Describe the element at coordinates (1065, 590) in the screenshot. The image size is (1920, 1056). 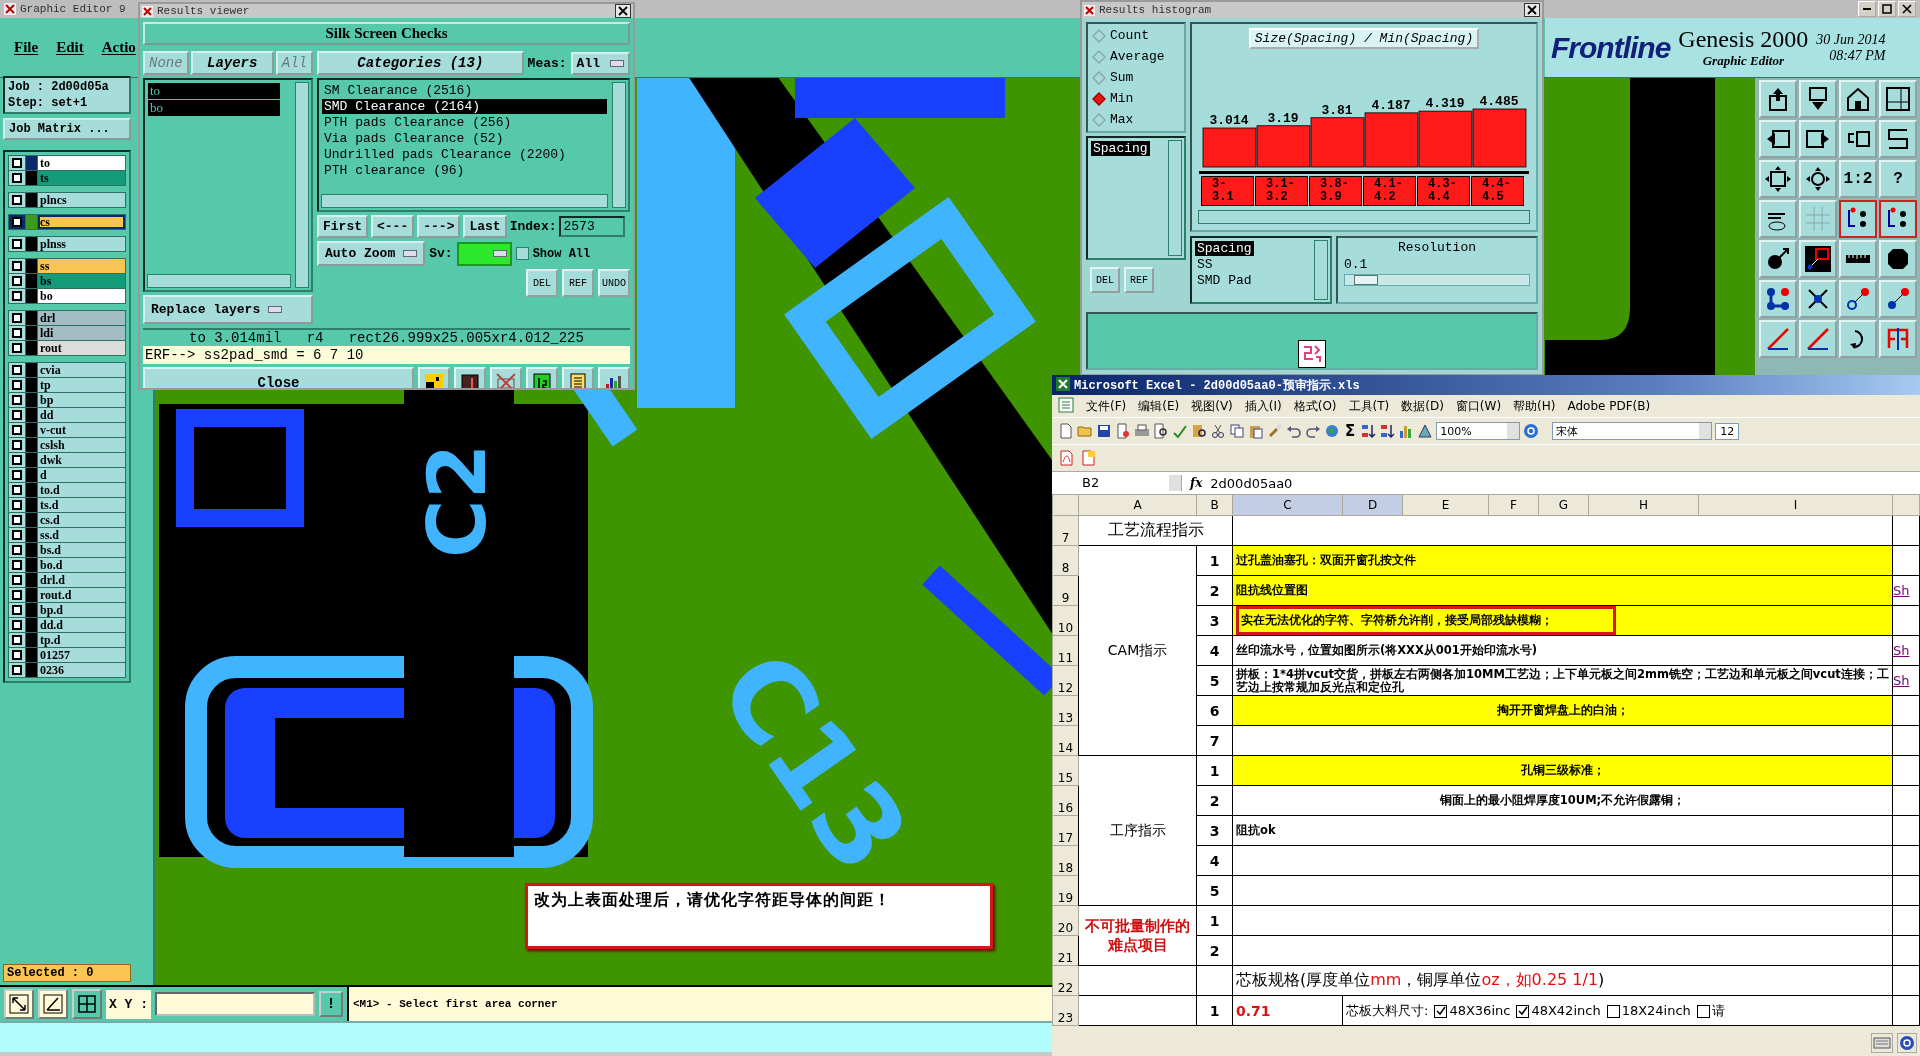
I see `row-header: 9` at that location.